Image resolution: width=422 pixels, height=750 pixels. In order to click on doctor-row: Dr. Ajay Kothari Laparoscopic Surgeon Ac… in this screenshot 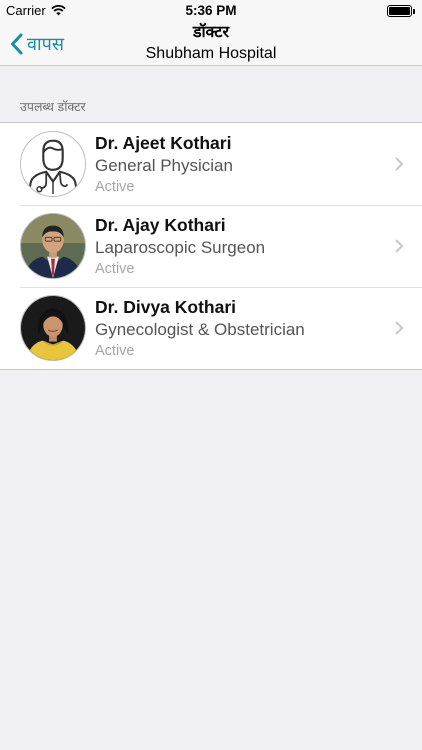, I will do `click(211, 246)`.